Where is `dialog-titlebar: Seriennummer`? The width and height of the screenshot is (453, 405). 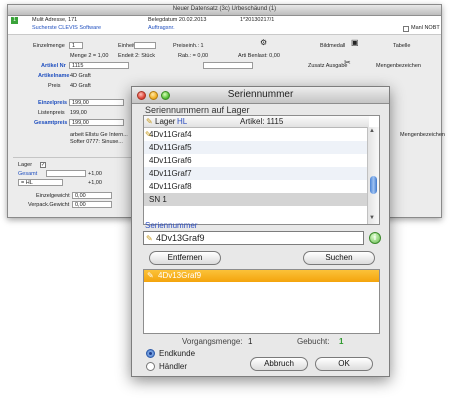 dialog-titlebar: Seriennummer is located at coordinates (260, 95).